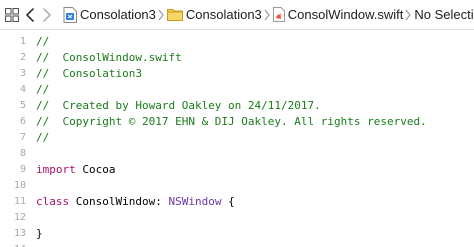 Image resolution: width=474 pixels, height=247 pixels. I want to click on xcode-project-icon, so click(70, 14).